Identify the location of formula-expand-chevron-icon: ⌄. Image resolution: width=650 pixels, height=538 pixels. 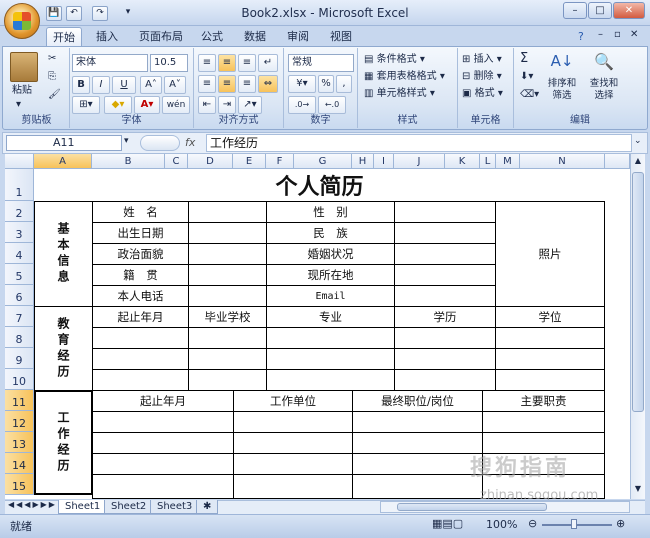
(638, 141).